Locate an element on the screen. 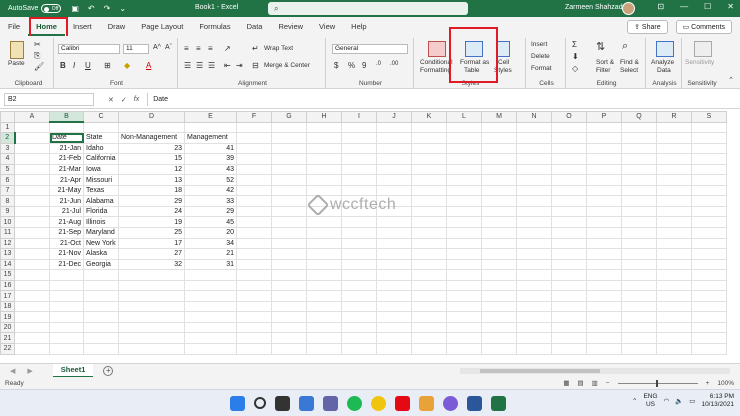  cell: 19 is located at coordinates (151, 222).